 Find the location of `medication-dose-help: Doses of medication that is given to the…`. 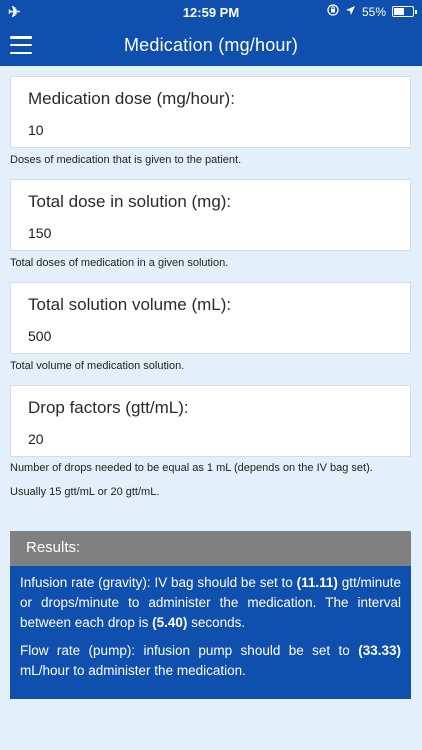

medication-dose-help: Doses of medication that is given to the… is located at coordinates (126, 160).